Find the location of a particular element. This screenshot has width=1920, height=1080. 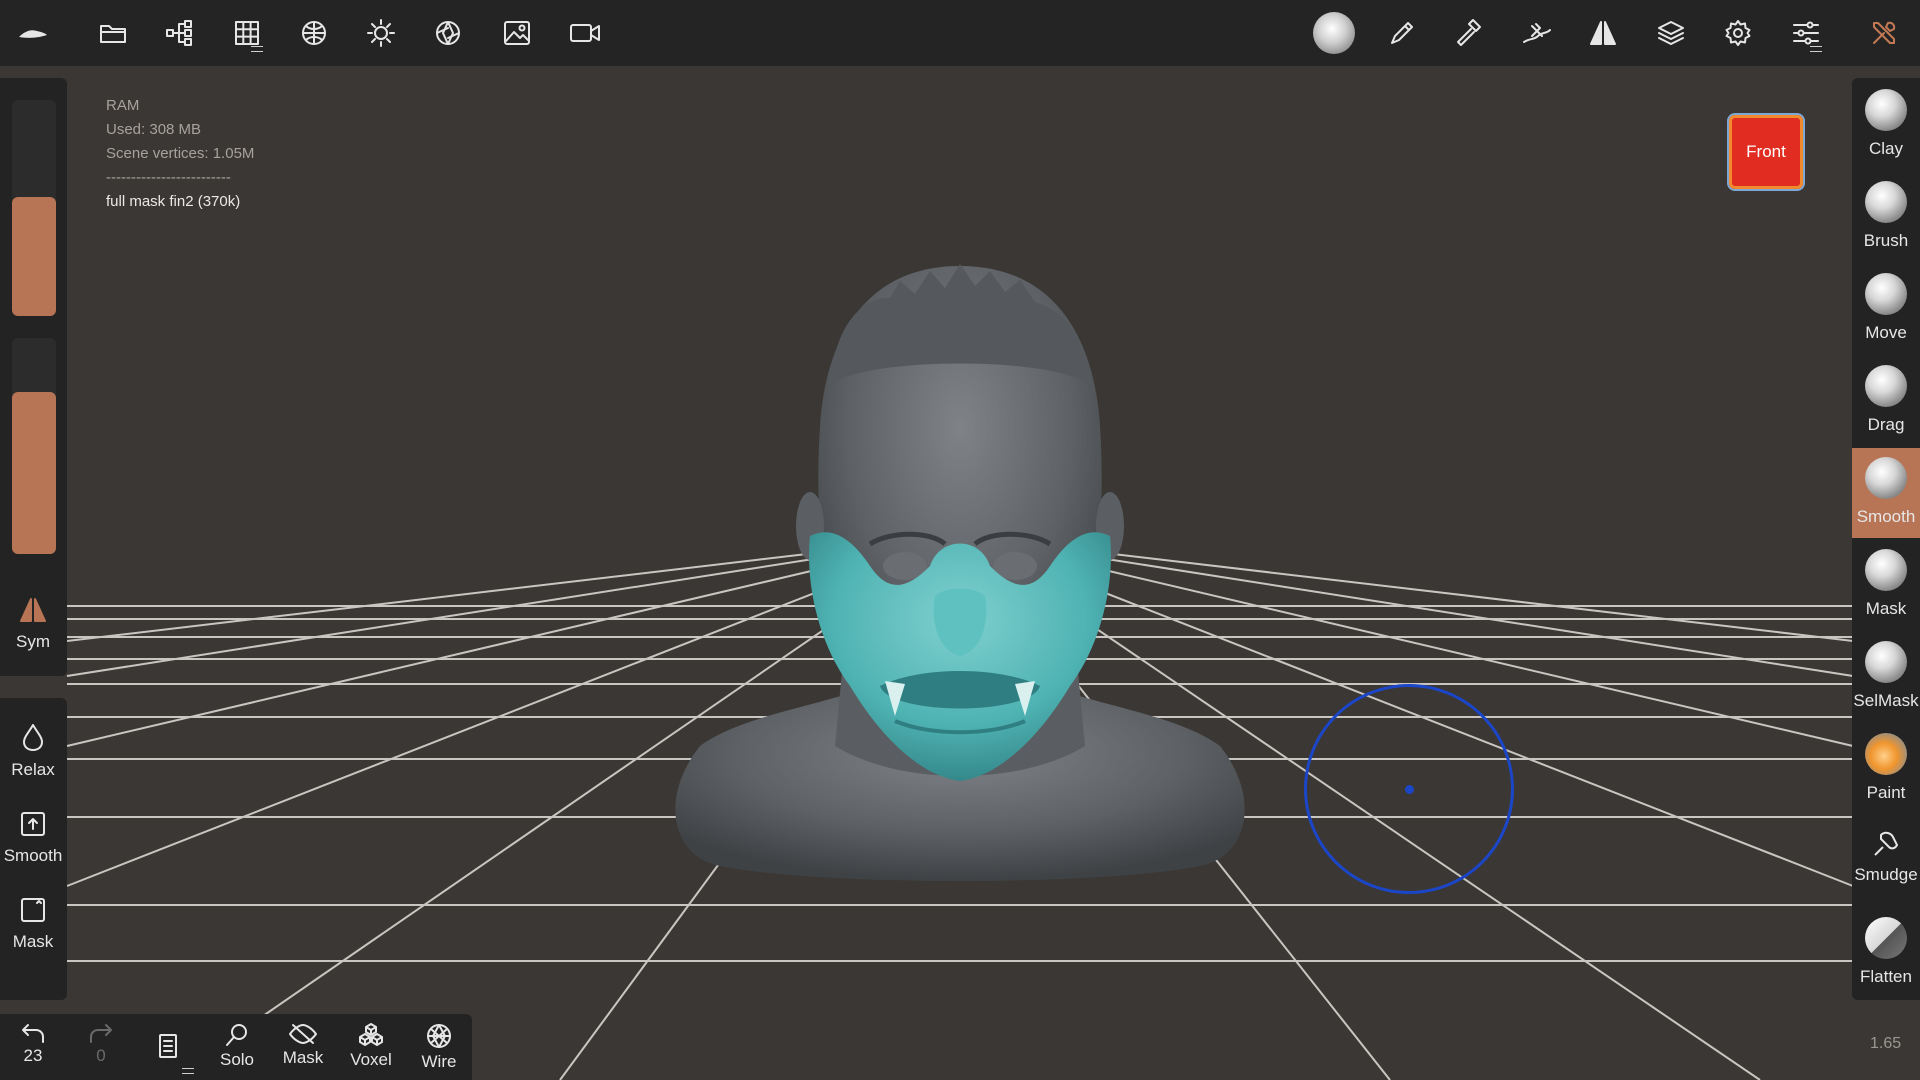

postprocess-aperture-icon is located at coordinates (448, 33).